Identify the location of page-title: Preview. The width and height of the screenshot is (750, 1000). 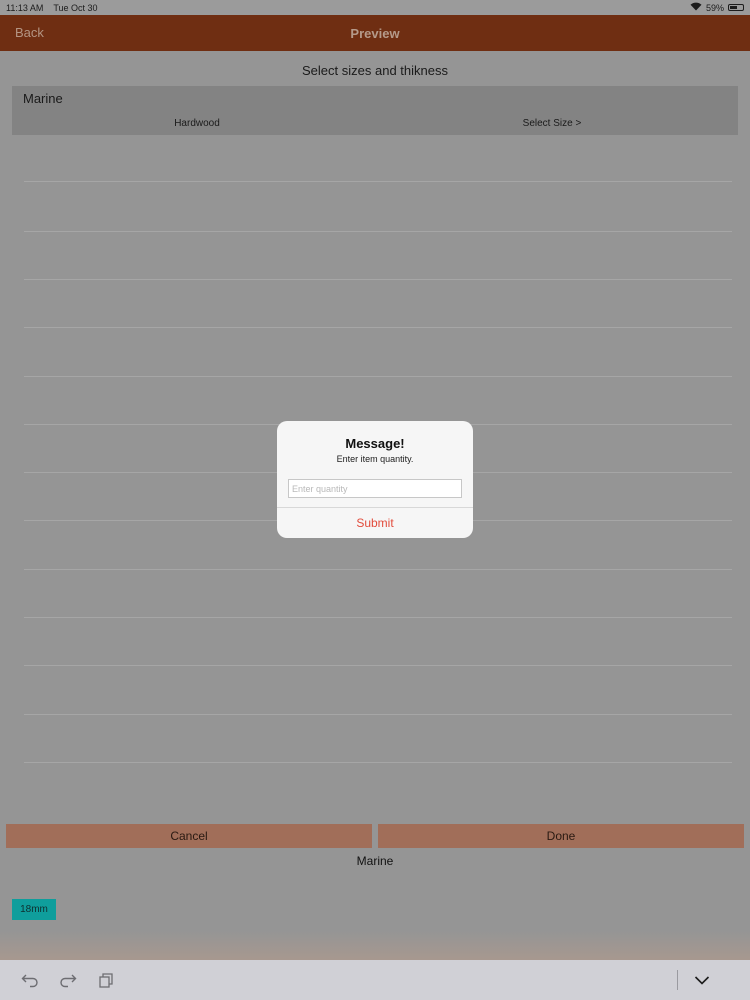
(375, 33).